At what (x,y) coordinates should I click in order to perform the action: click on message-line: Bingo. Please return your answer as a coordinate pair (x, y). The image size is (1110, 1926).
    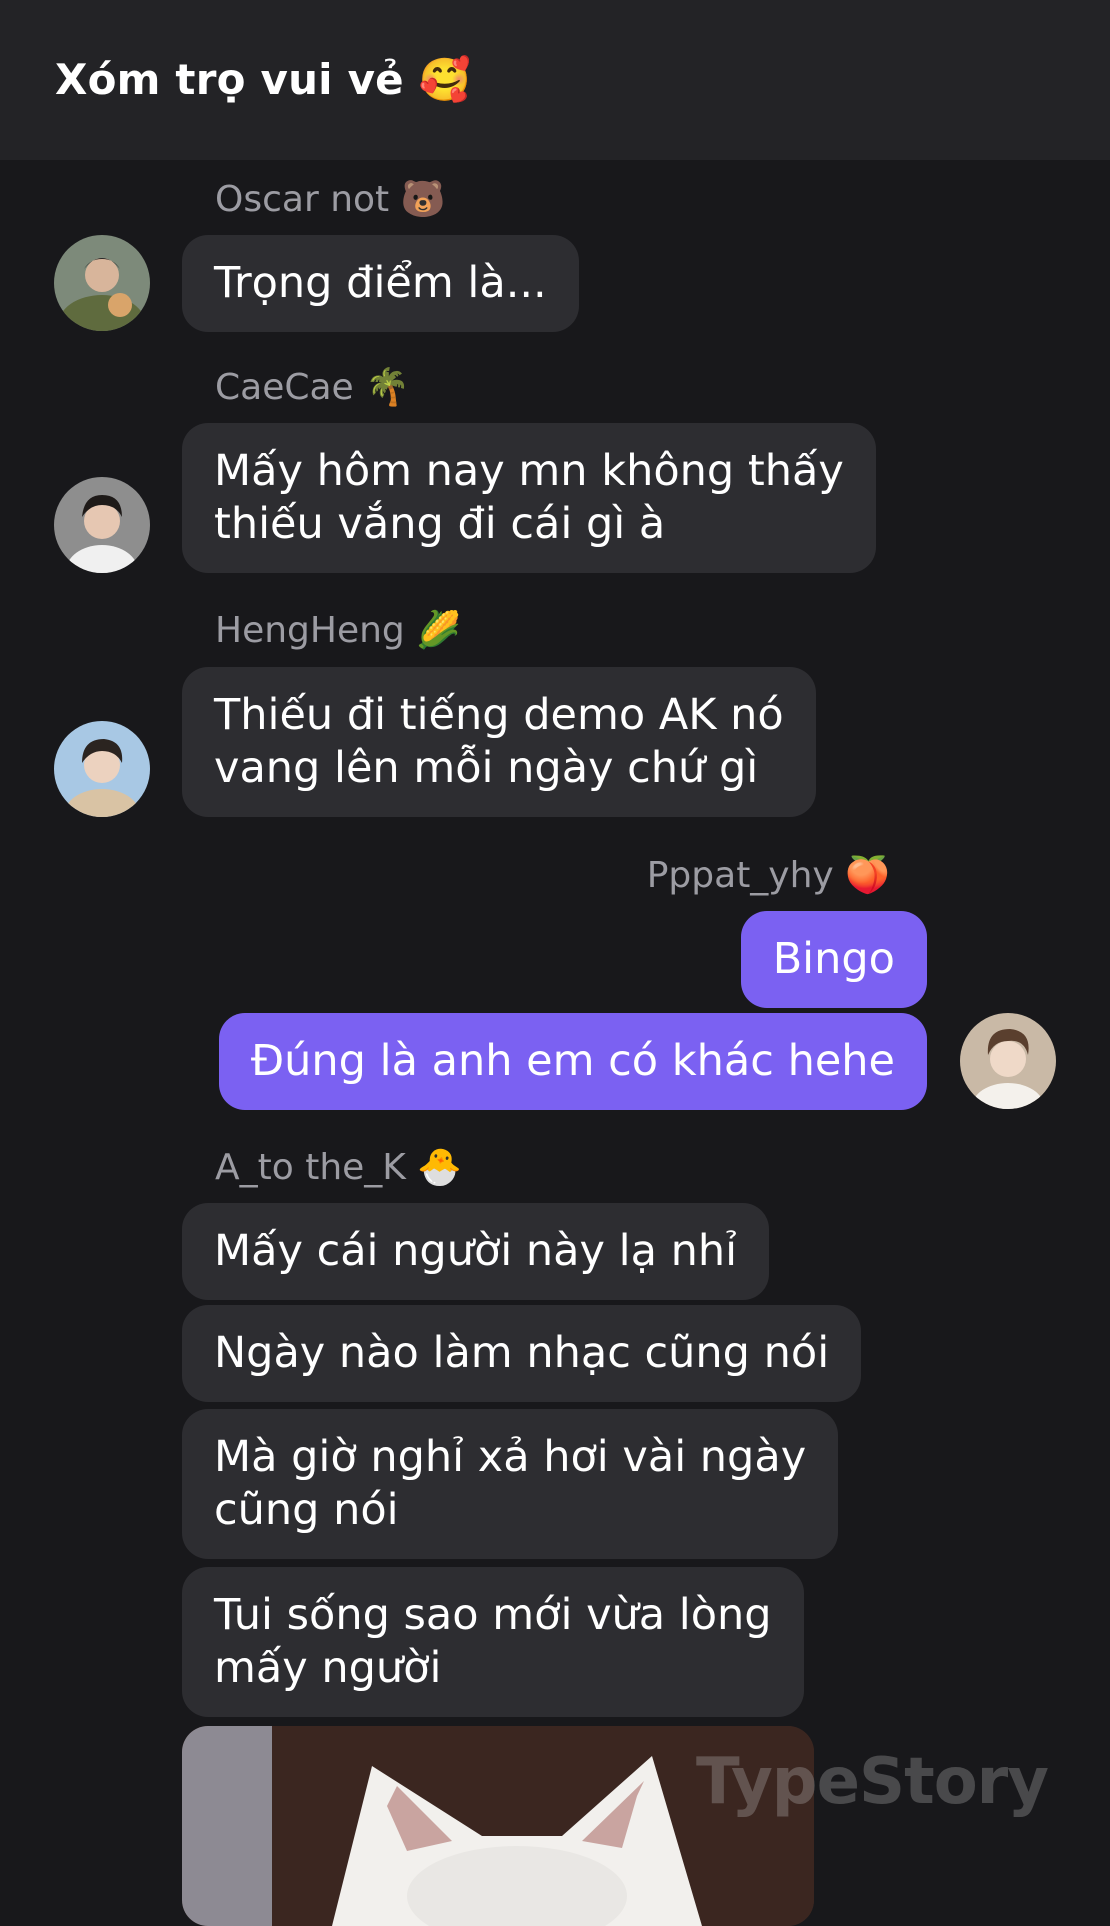
    Looking at the image, I should click on (833, 959).